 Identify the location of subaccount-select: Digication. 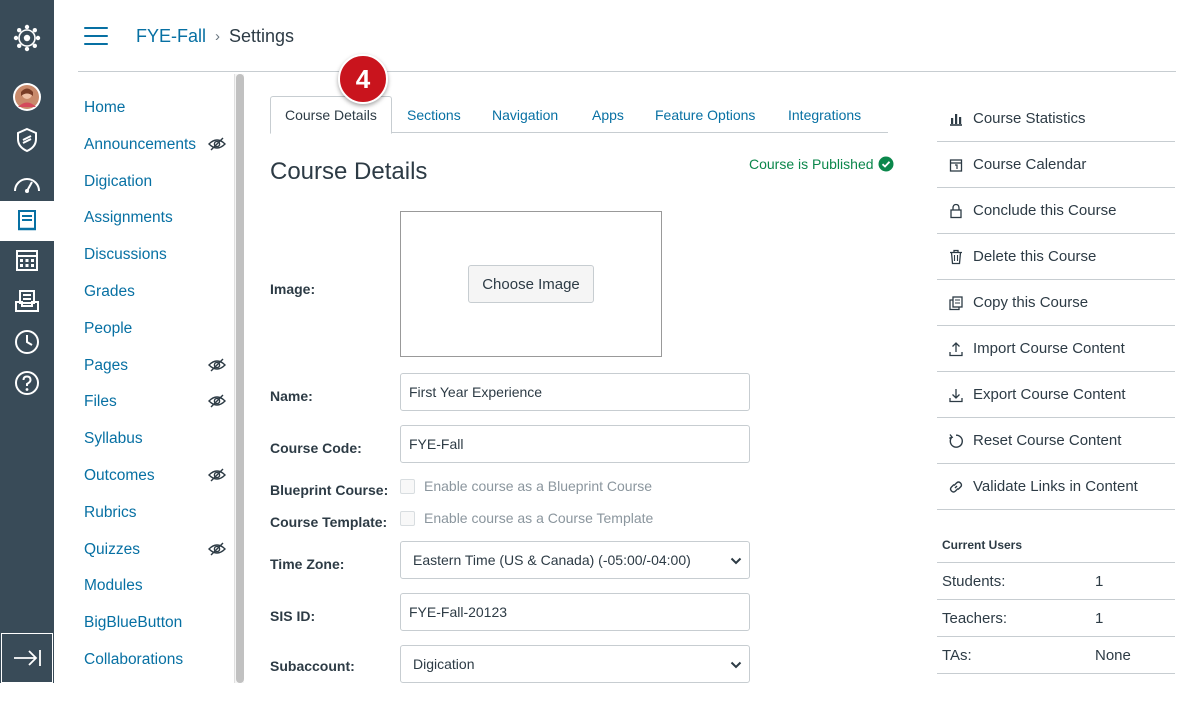
(575, 664).